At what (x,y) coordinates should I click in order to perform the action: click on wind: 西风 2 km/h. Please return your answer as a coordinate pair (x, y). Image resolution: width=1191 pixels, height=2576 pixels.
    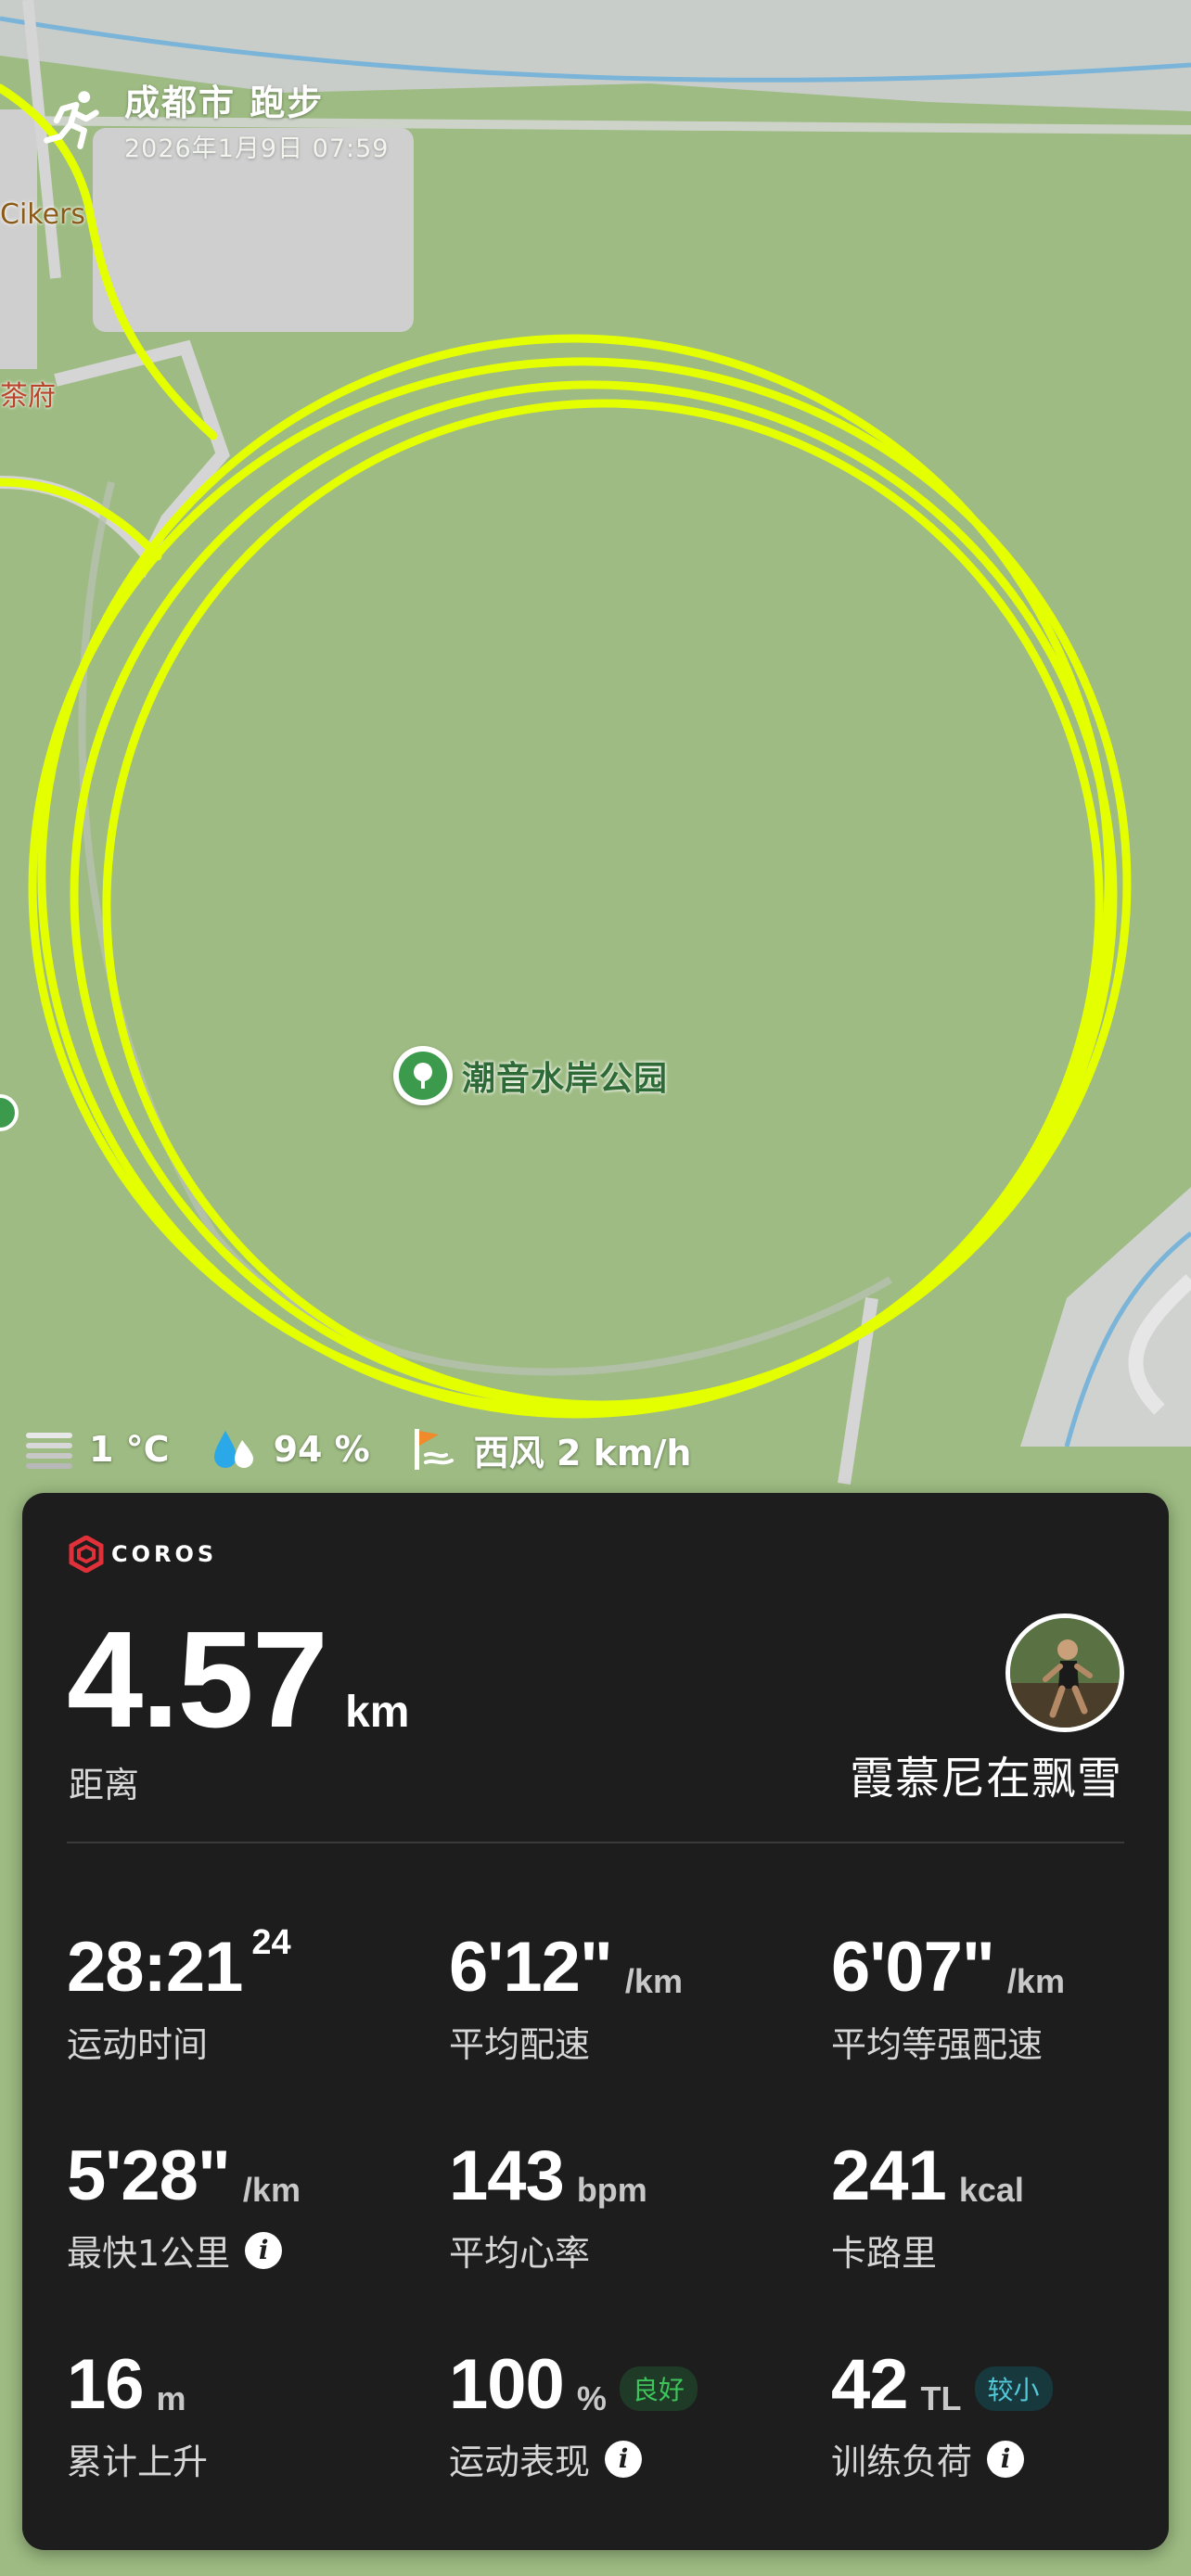
    Looking at the image, I should click on (582, 1452).